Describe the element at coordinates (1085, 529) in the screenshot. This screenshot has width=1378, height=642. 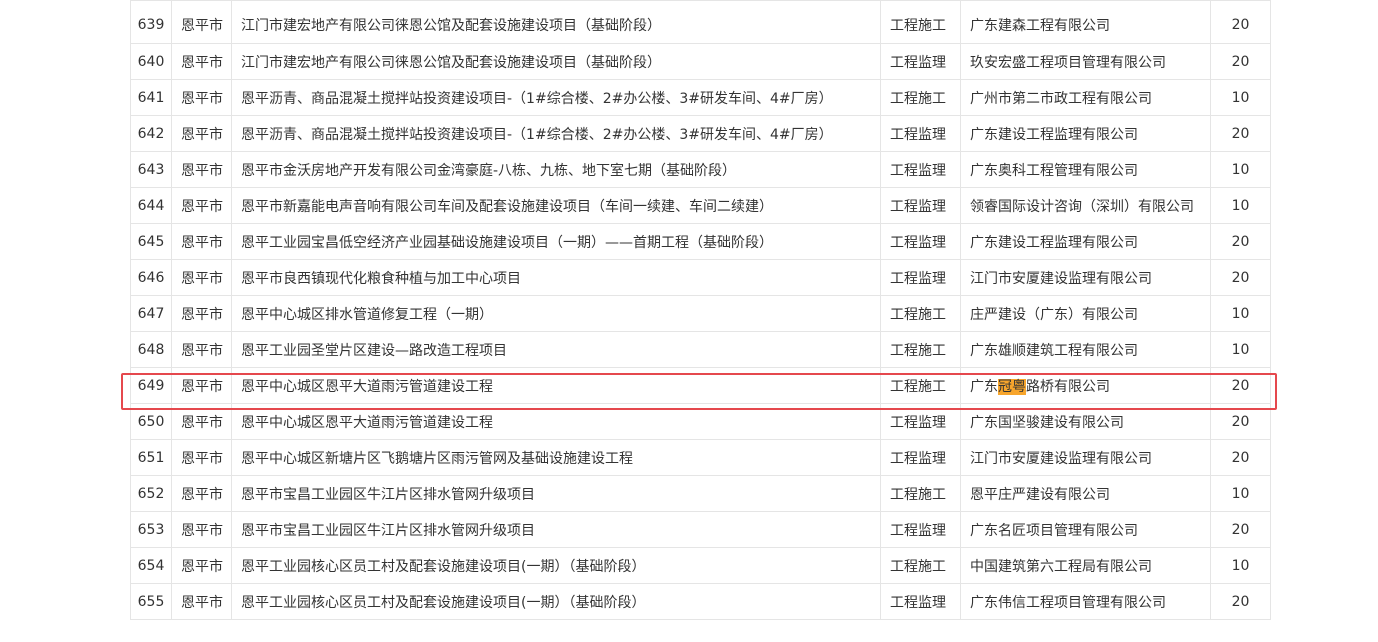
I see `row-company: 广东名匠项目管理有限公司` at that location.